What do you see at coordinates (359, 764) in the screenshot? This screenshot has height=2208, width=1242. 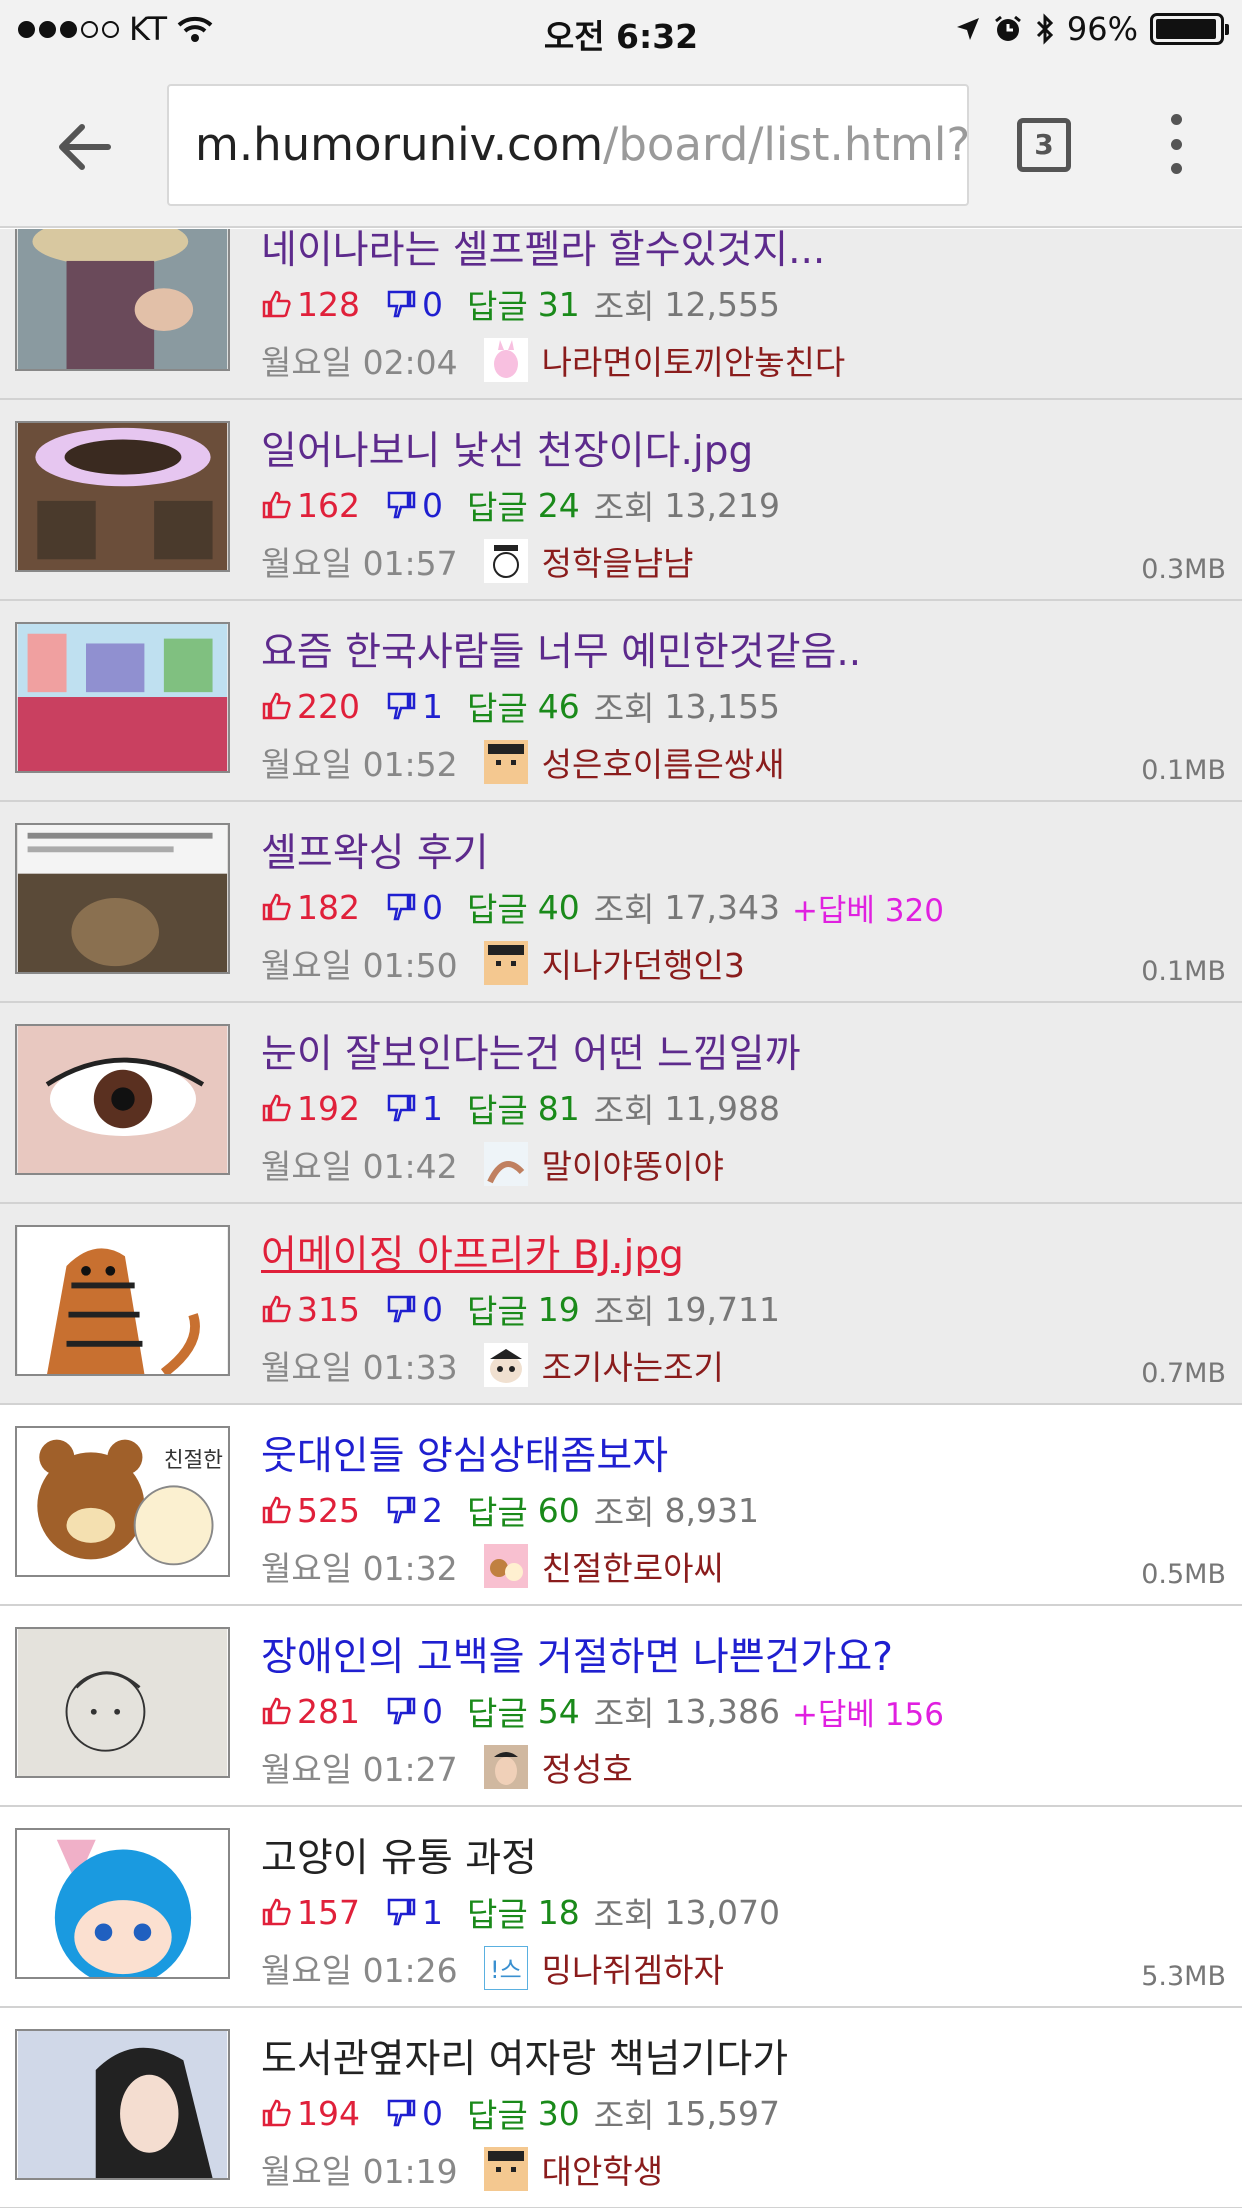 I see `post-time: 월요일 01:52` at bounding box center [359, 764].